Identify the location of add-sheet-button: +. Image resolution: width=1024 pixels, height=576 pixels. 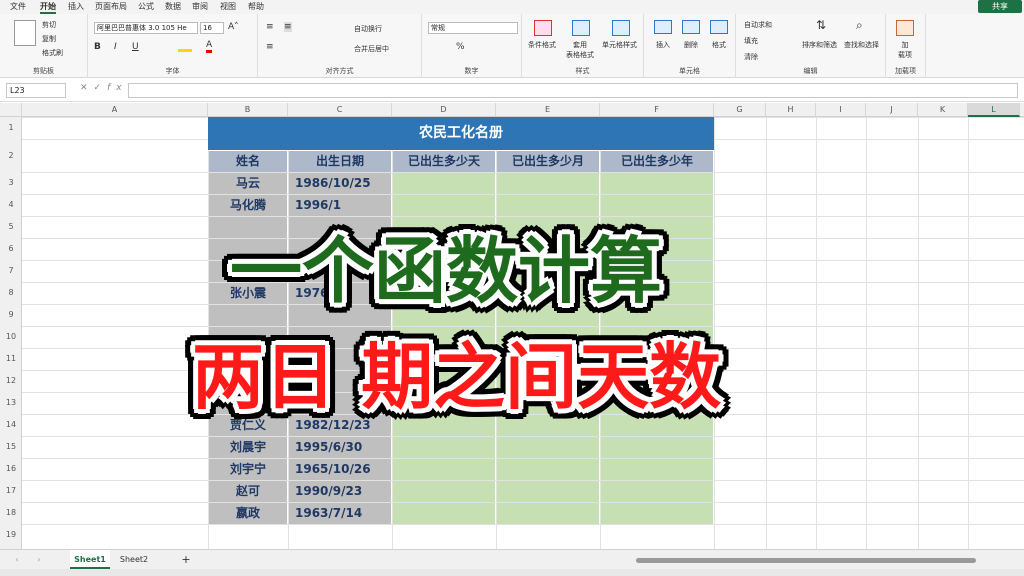
(186, 559).